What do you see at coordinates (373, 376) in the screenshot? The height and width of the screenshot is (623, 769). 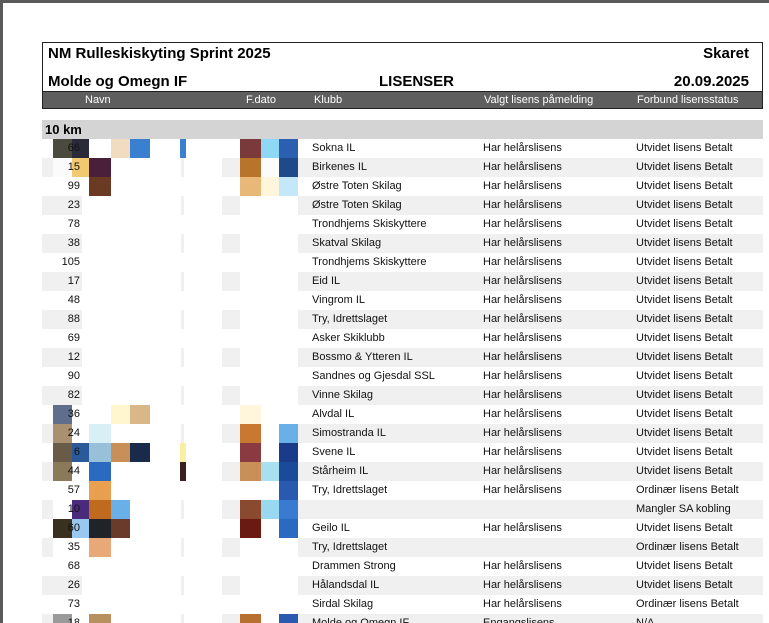 I see `club-name: Sandnes og Gjesdal SSL` at bounding box center [373, 376].